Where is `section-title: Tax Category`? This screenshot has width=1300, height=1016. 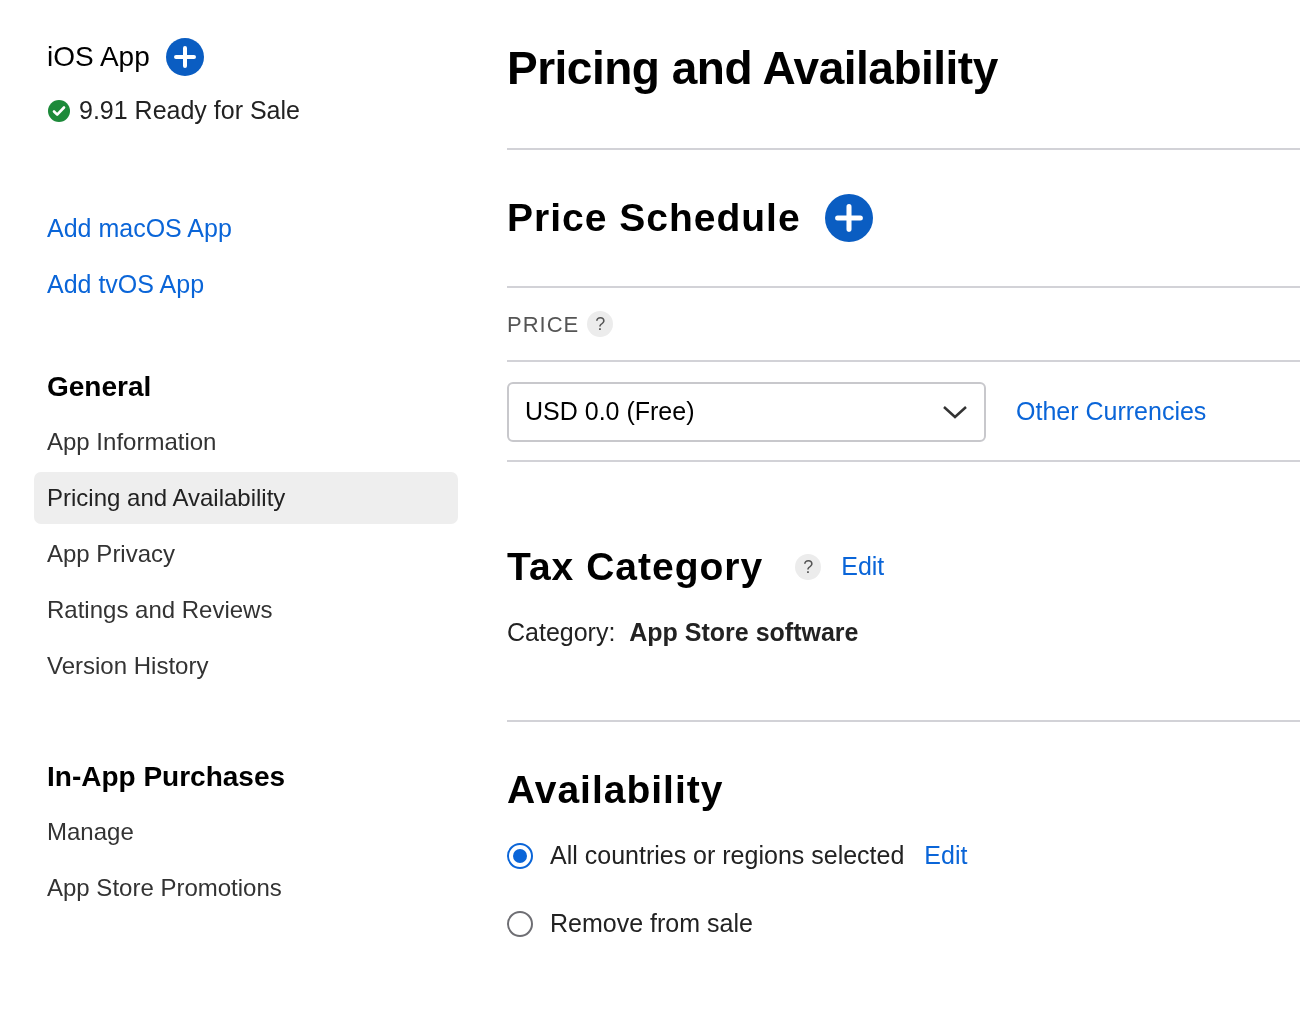 section-title: Tax Category is located at coordinates (635, 566).